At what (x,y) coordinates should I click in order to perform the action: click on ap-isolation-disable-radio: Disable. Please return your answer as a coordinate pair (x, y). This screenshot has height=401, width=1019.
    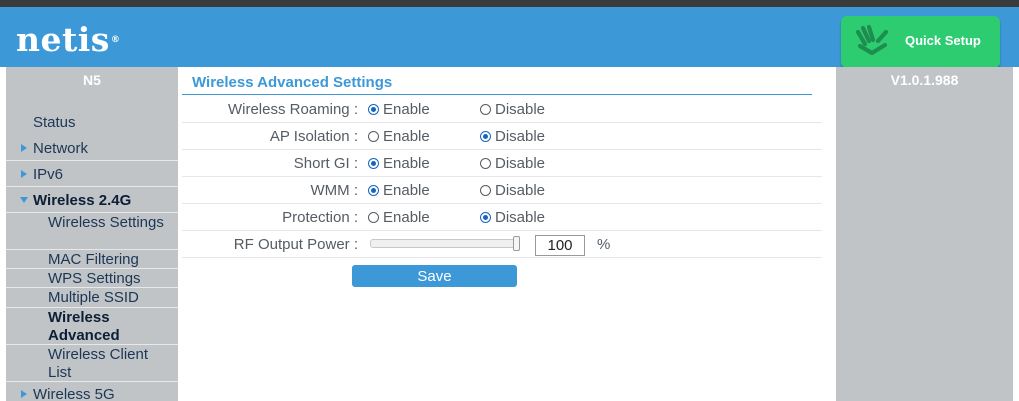
    Looking at the image, I should click on (520, 137).